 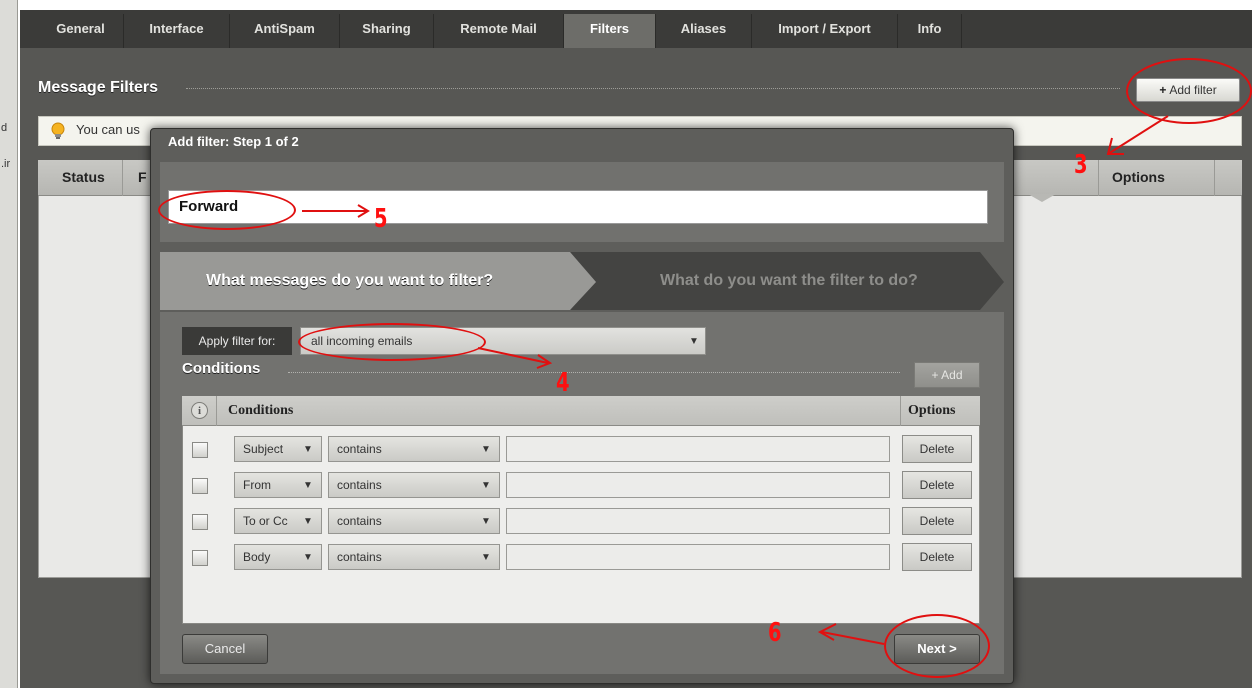 What do you see at coordinates (775, 633) in the screenshot?
I see `annotation-number: 6` at bounding box center [775, 633].